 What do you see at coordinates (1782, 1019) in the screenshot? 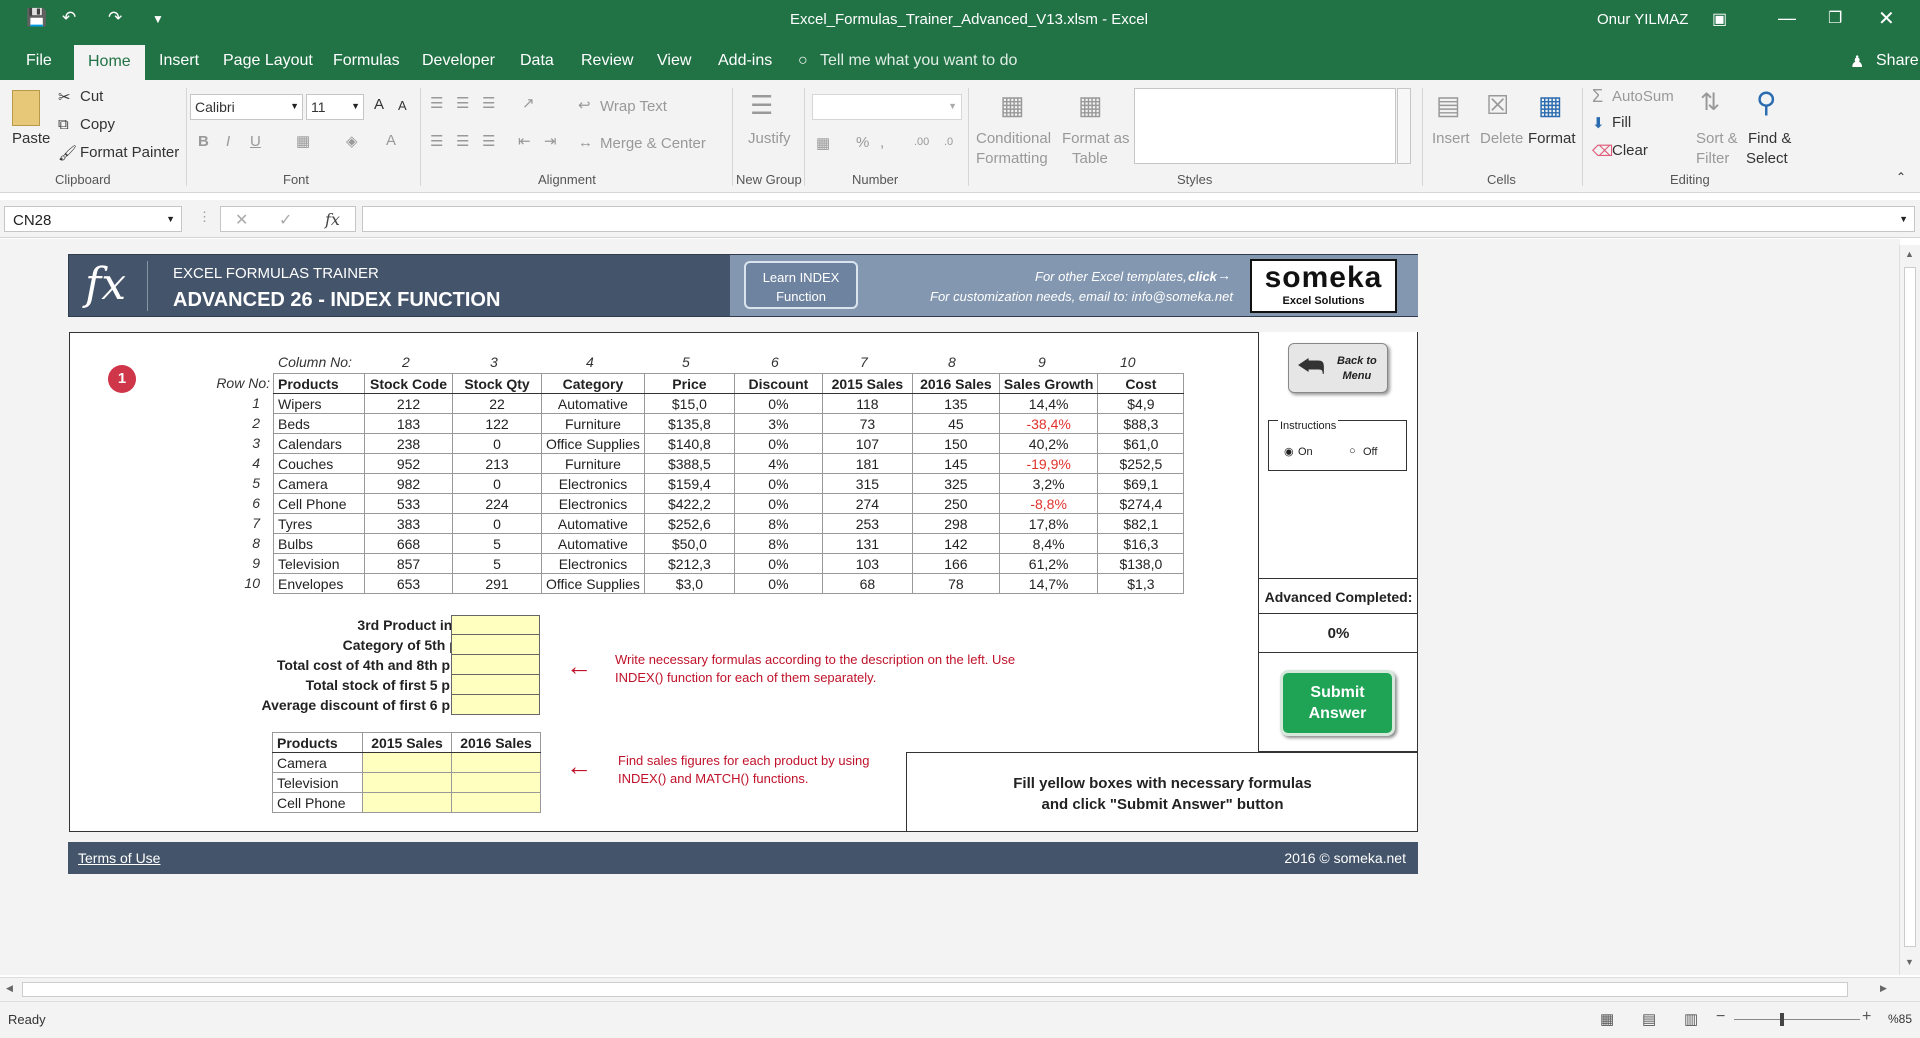
I see `zoom-slider-thumb` at bounding box center [1782, 1019].